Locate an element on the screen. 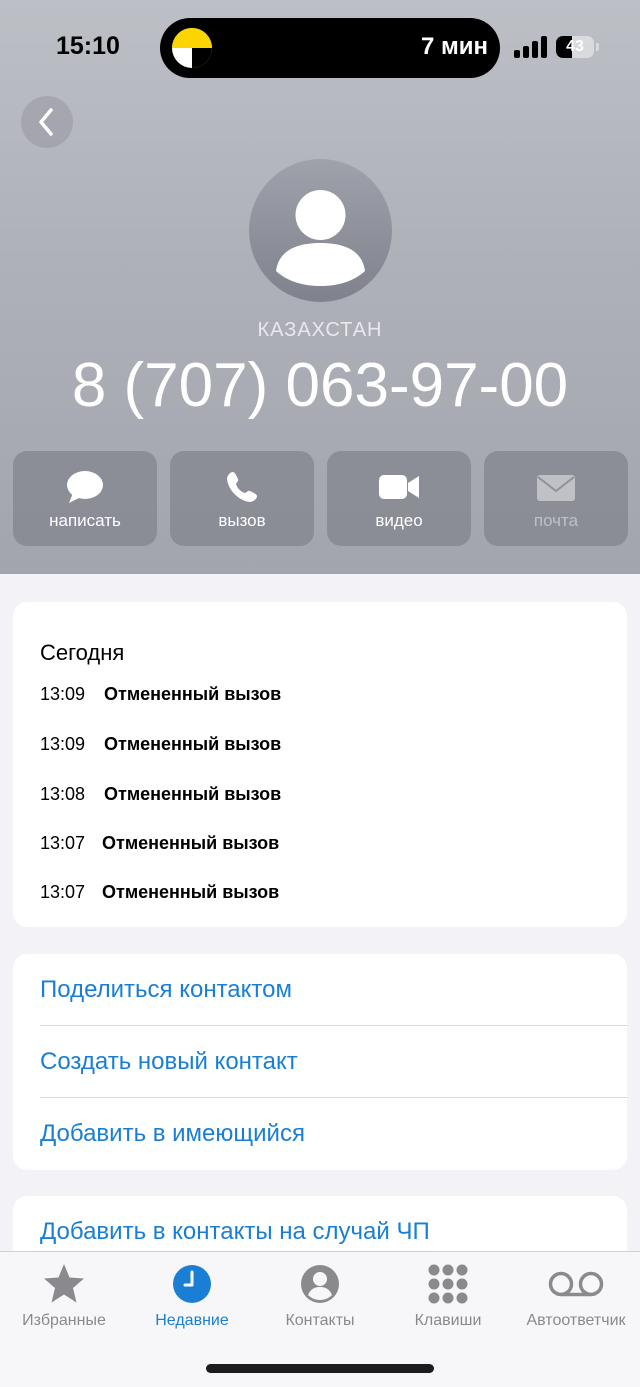 The height and width of the screenshot is (1387, 640). tab-label: Контакты is located at coordinates (320, 1320).